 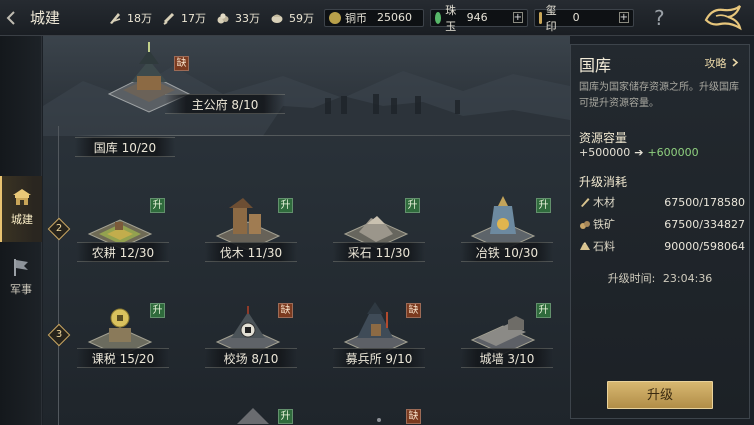 I want to click on city-building-icon, so click(x=22, y=197).